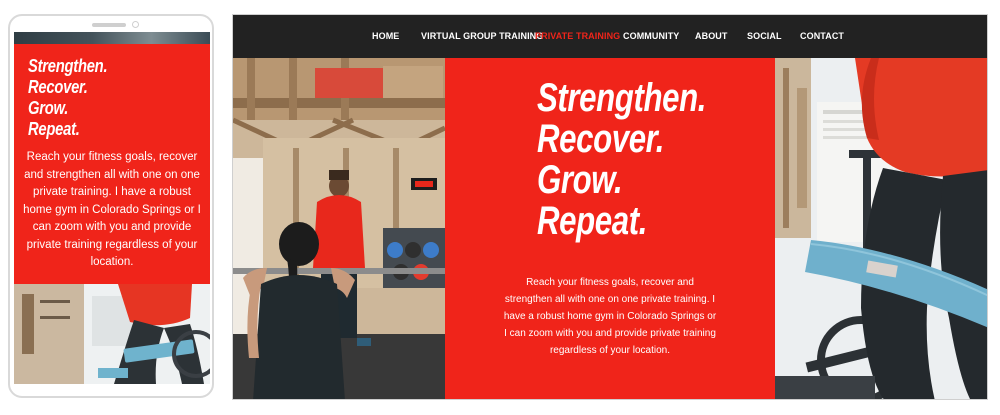 The image size is (1000, 415). What do you see at coordinates (54, 129) in the screenshot?
I see `phone-headline-line: Repeat.` at bounding box center [54, 129].